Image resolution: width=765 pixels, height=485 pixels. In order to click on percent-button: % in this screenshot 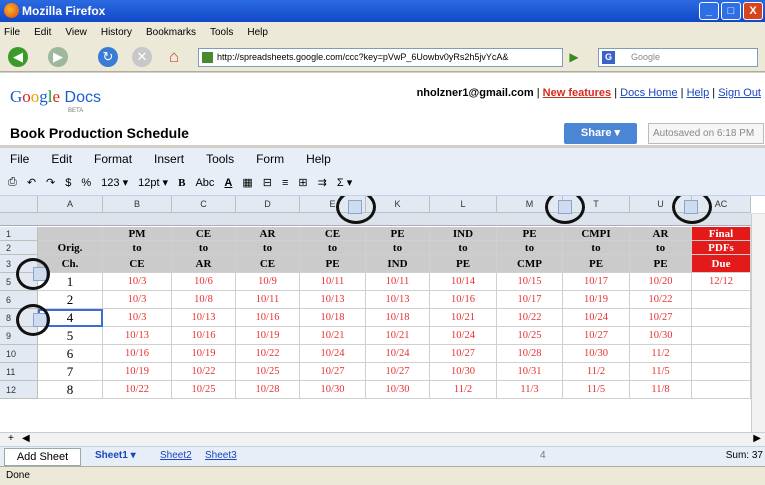, I will do `click(86, 183)`.